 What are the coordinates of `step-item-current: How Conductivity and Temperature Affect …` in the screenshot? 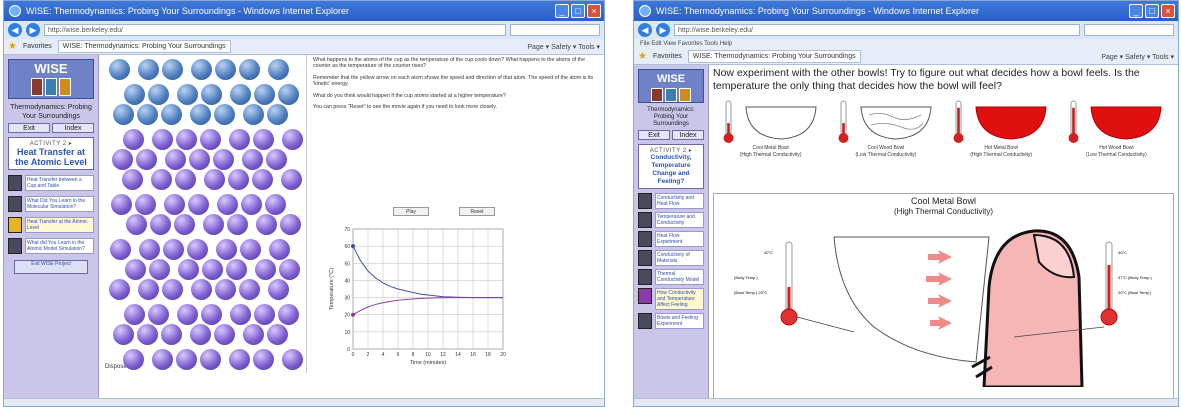 It's located at (671, 299).